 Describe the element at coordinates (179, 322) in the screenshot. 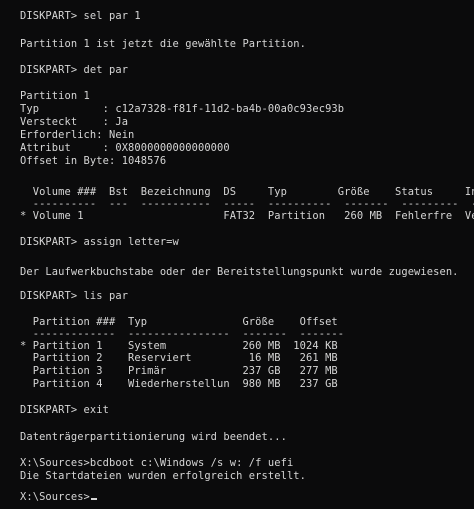

I see `partition-table-header: Partition ### Typ Größe Offset` at that location.